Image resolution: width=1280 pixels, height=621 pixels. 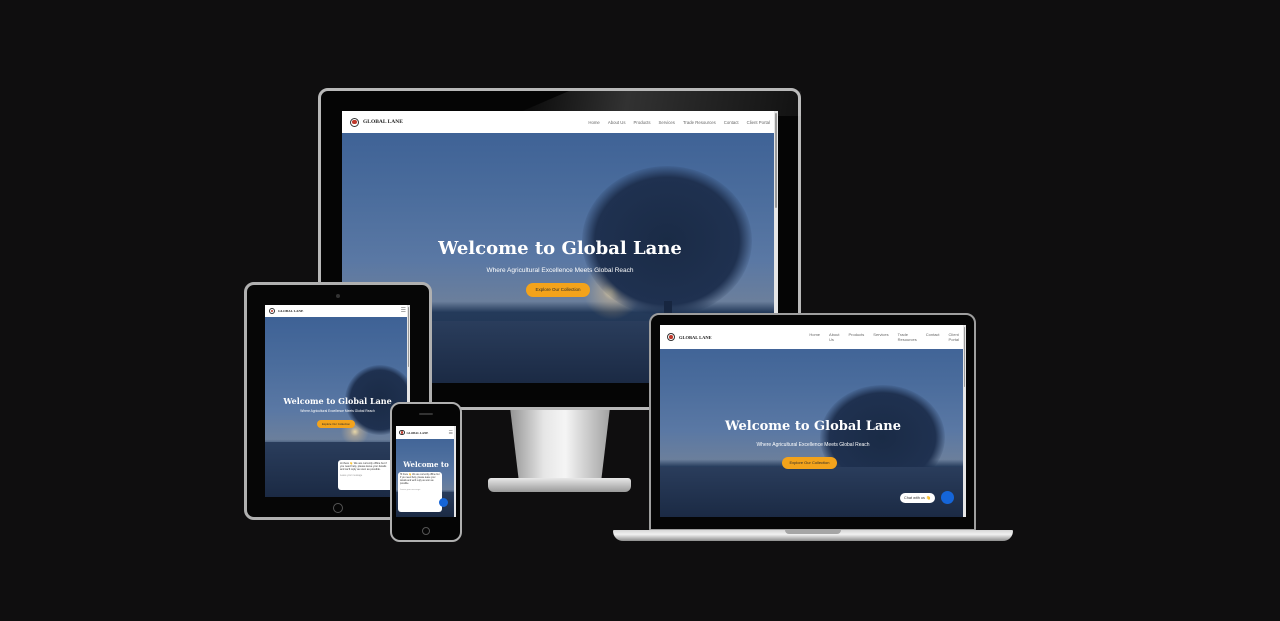 I want to click on chat-label: Chat with us 👋, so click(x=917, y=498).